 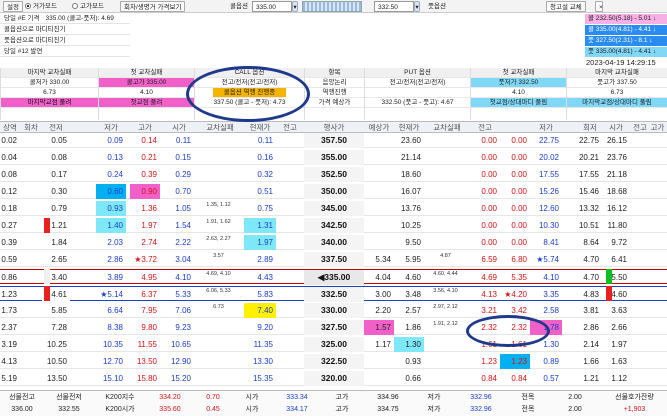 What do you see at coordinates (489, 294) in the screenshot?
I see `cell-l: 4.13` at bounding box center [489, 294].